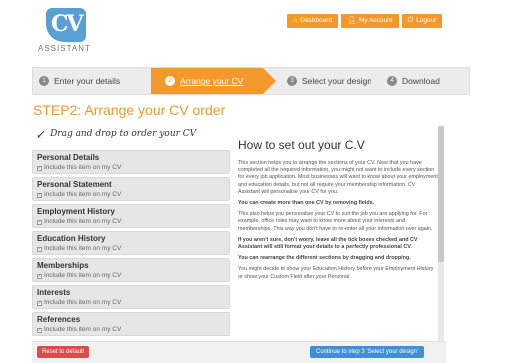 The width and height of the screenshot is (506, 363). I want to click on logo-text: ASSISTANT, so click(64, 48).